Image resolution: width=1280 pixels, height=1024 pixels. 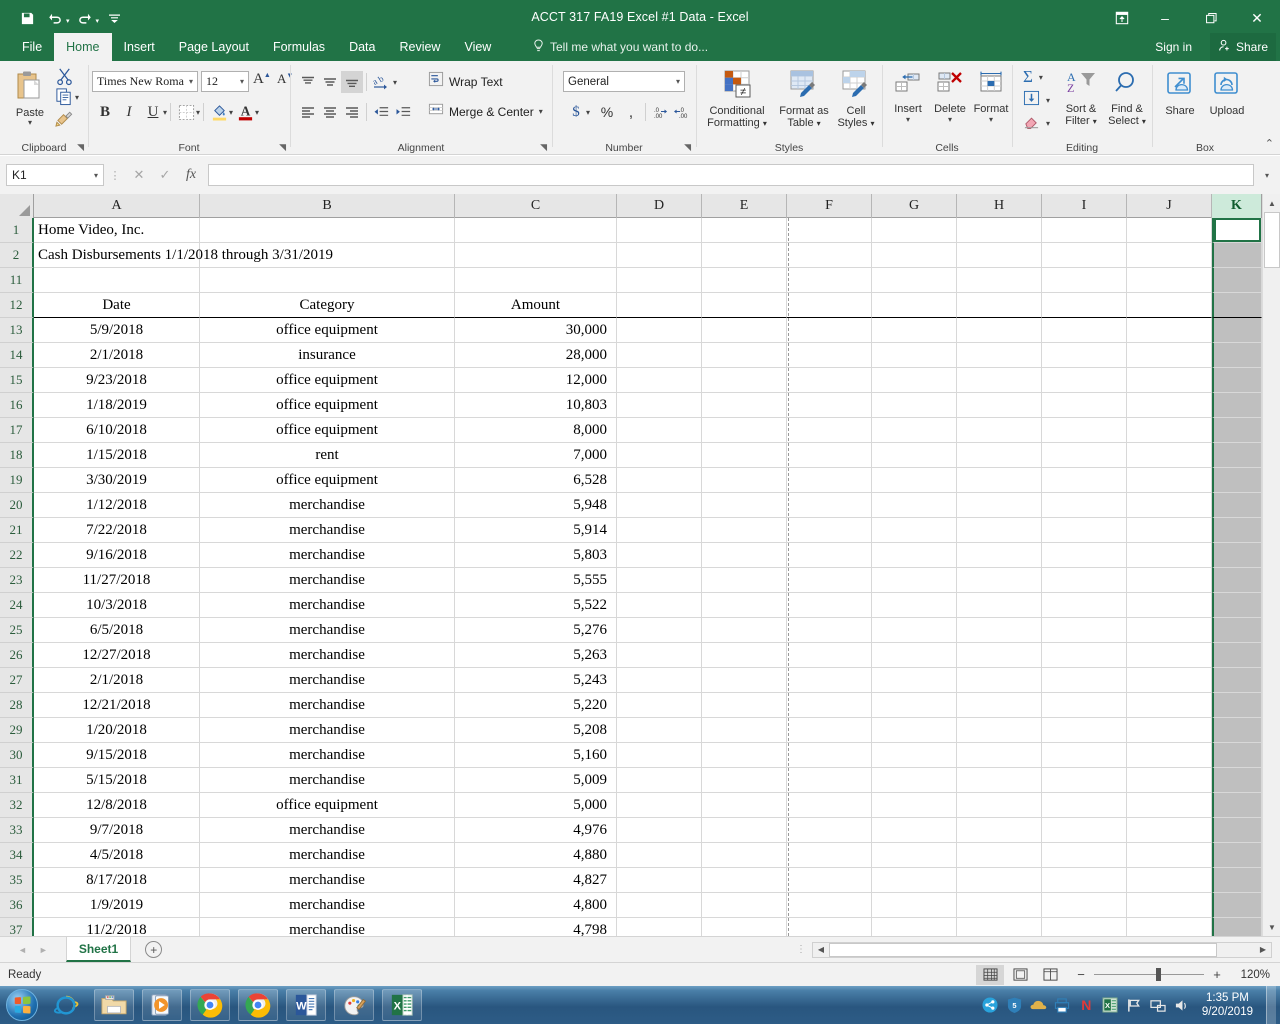 What do you see at coordinates (352, 82) in the screenshot?
I see `align-bottom-button` at bounding box center [352, 82].